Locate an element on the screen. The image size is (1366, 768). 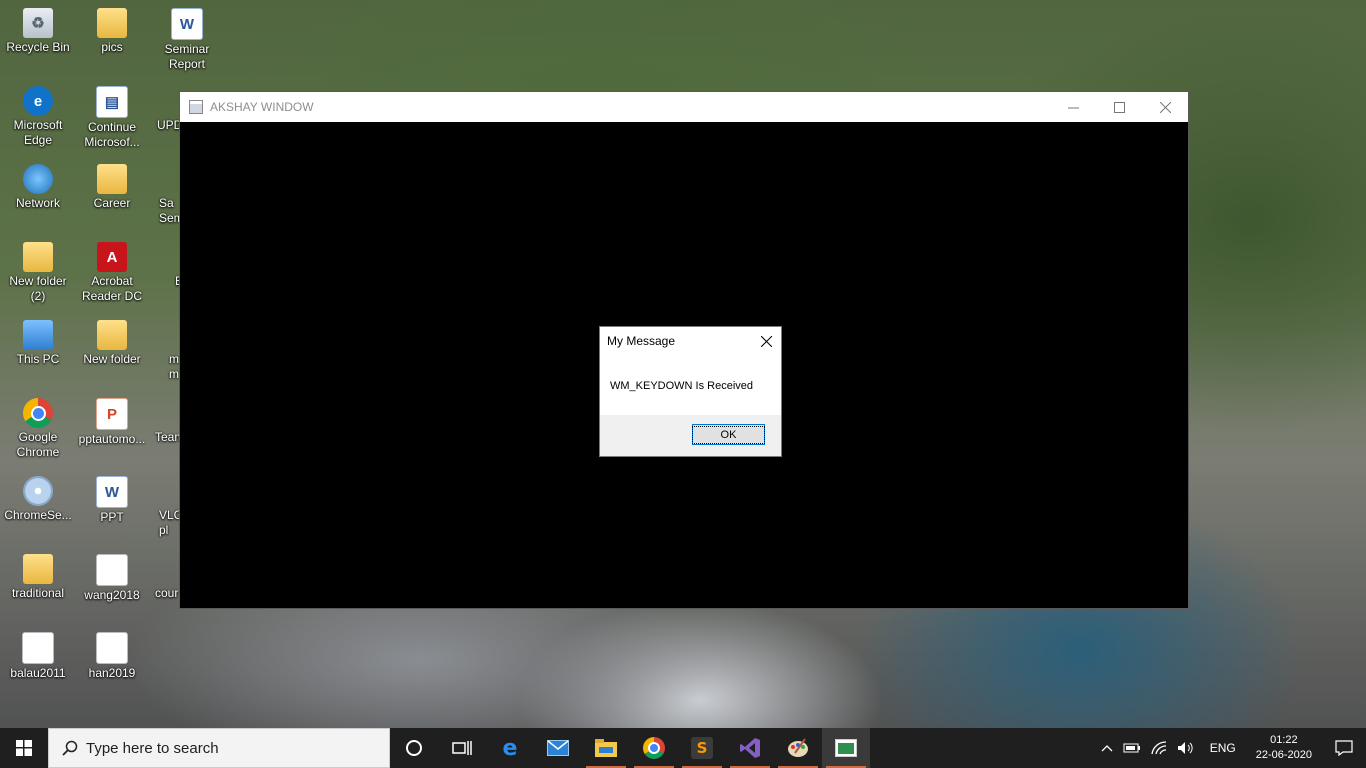
acrobat-icon: A is located at coordinates (112, 257).